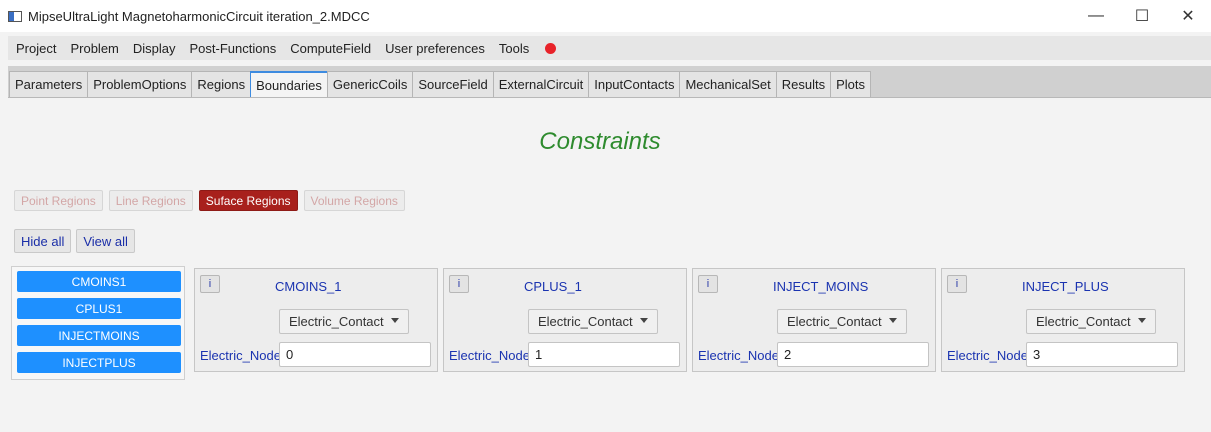 The height and width of the screenshot is (432, 1211). I want to click on contact-name: CMOINS_1, so click(308, 286).